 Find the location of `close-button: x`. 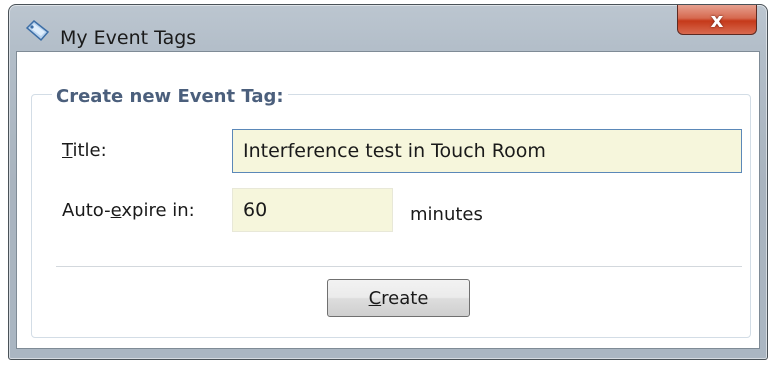

close-button: x is located at coordinates (717, 20).